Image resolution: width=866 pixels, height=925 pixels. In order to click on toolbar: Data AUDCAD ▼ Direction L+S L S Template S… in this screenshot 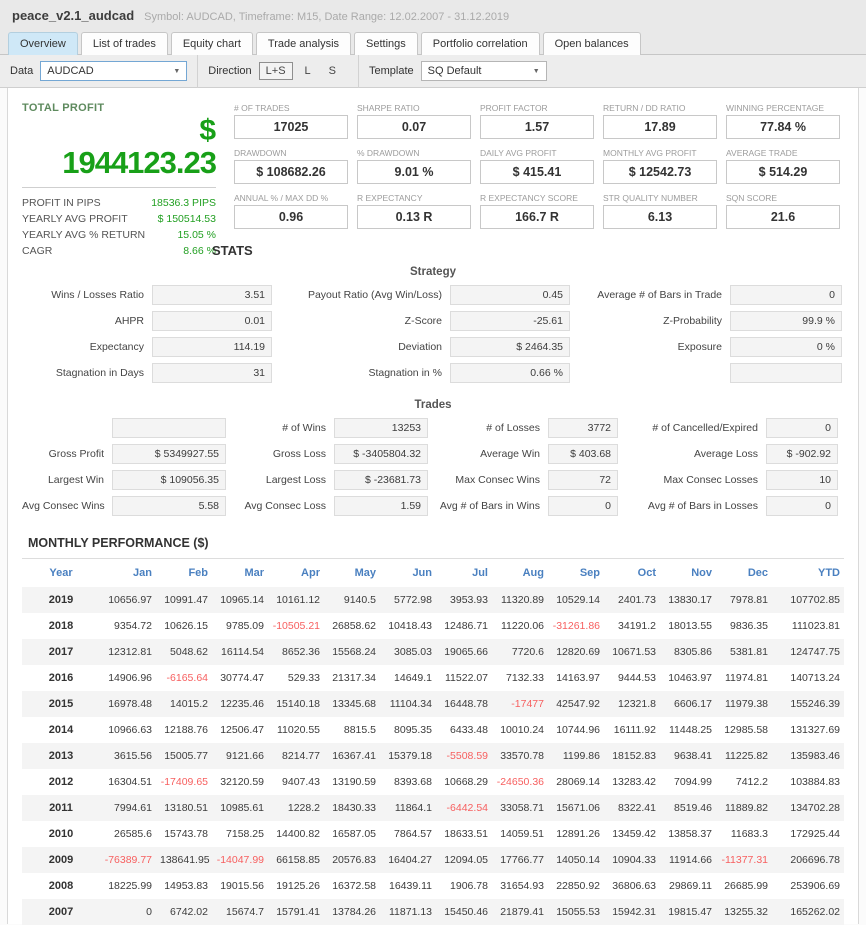, I will do `click(433, 71)`.